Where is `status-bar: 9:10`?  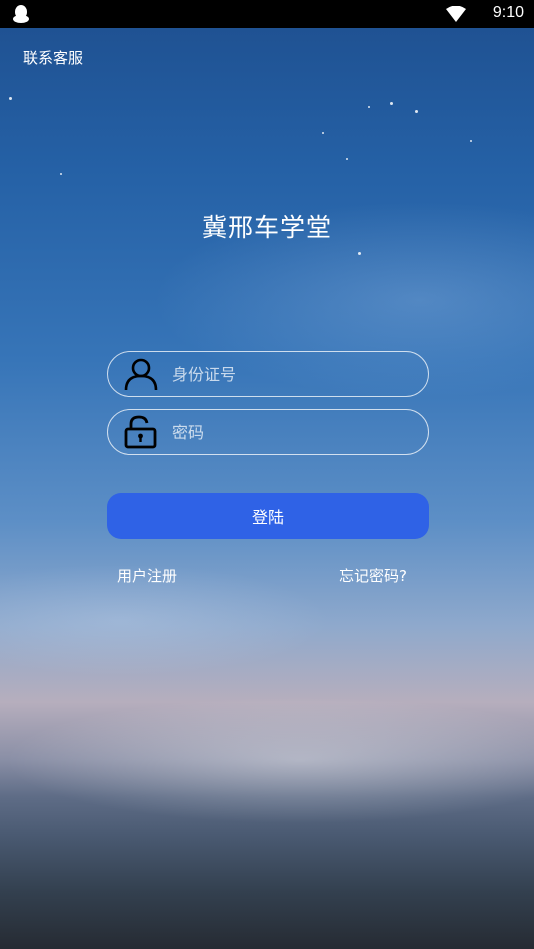 status-bar: 9:10 is located at coordinates (267, 14).